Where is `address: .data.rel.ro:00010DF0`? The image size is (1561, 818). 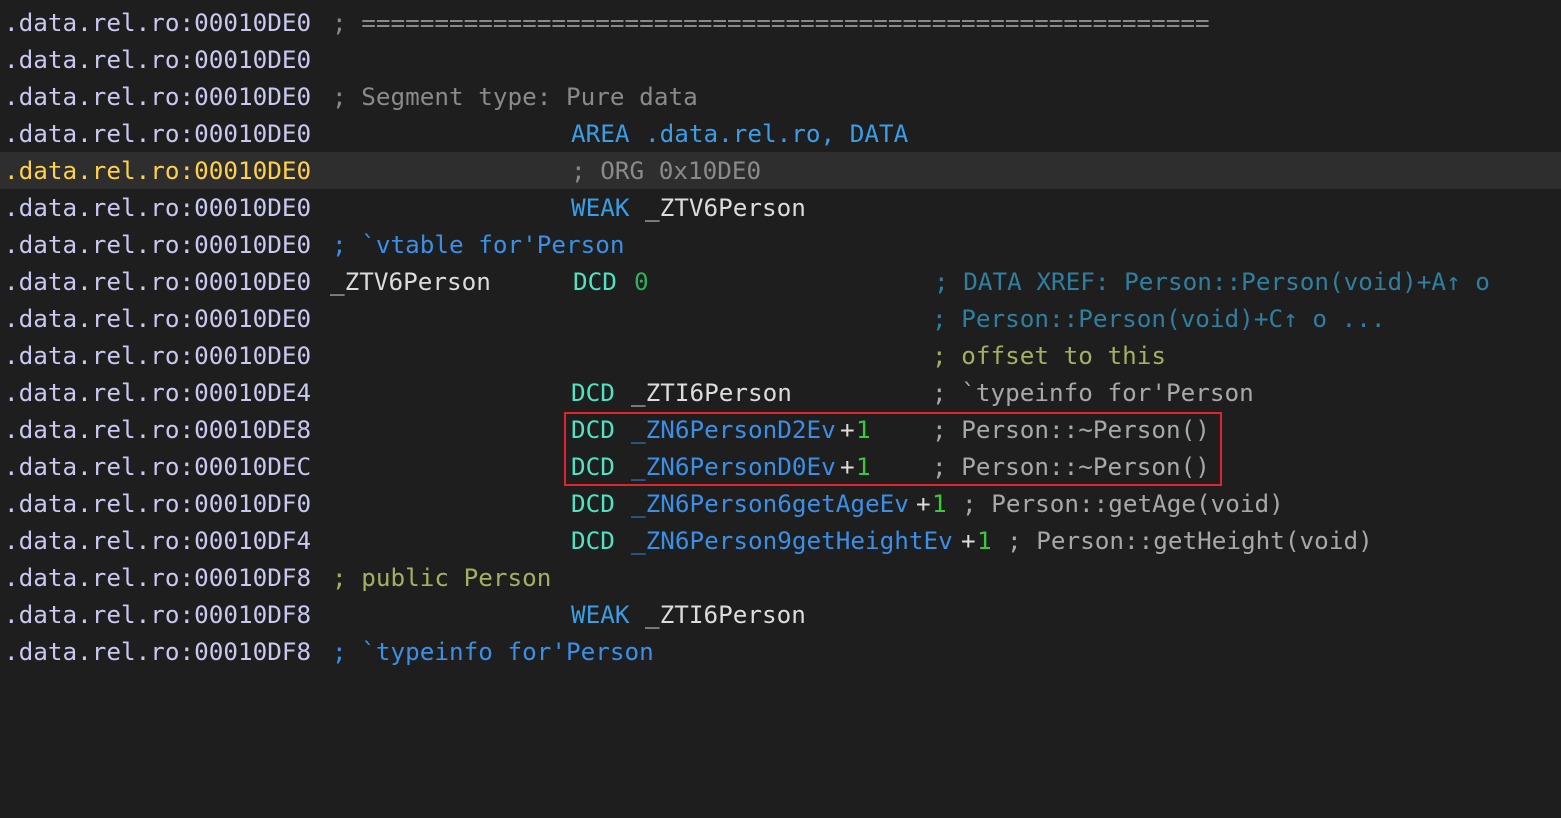 address: .data.rel.ro:00010DF0 is located at coordinates (158, 503).